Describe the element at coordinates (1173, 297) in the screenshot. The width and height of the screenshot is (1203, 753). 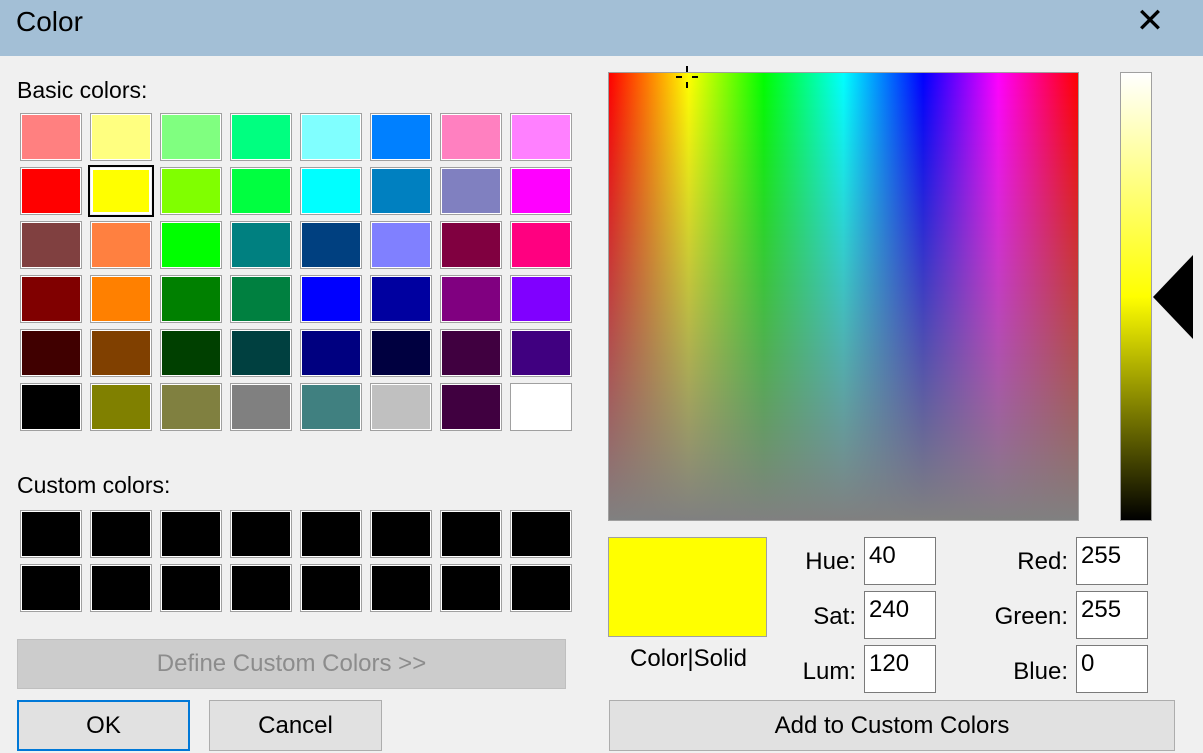
I see `luminosity-pointer-icon` at that location.